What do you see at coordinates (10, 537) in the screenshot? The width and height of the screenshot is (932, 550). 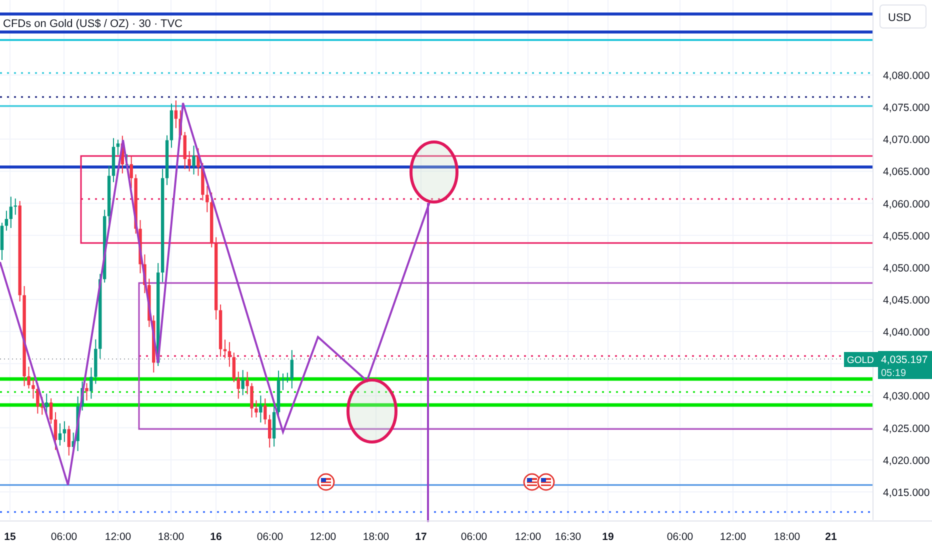 I see `date-label: 15` at bounding box center [10, 537].